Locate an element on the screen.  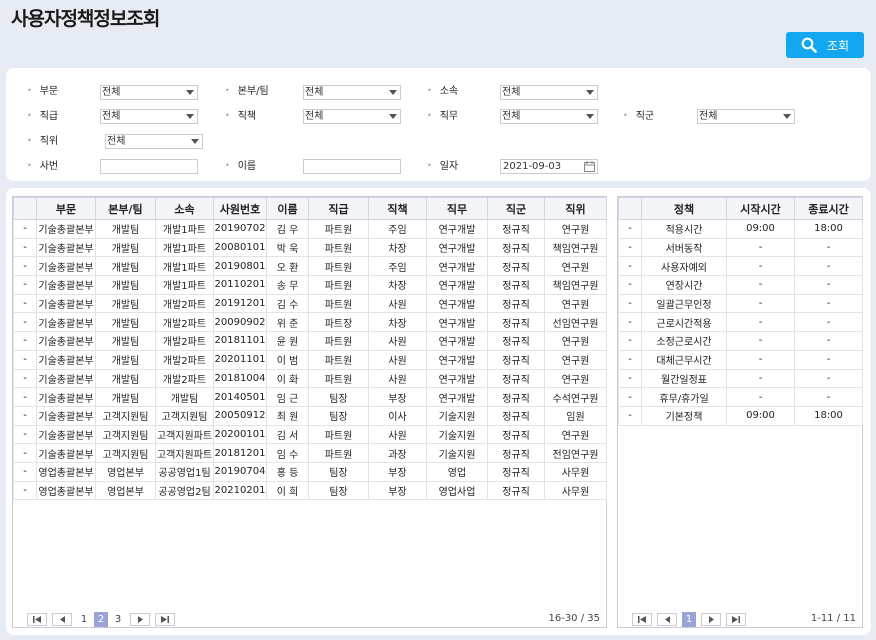
table-cell: 팀장 is located at coordinates (338, 490).